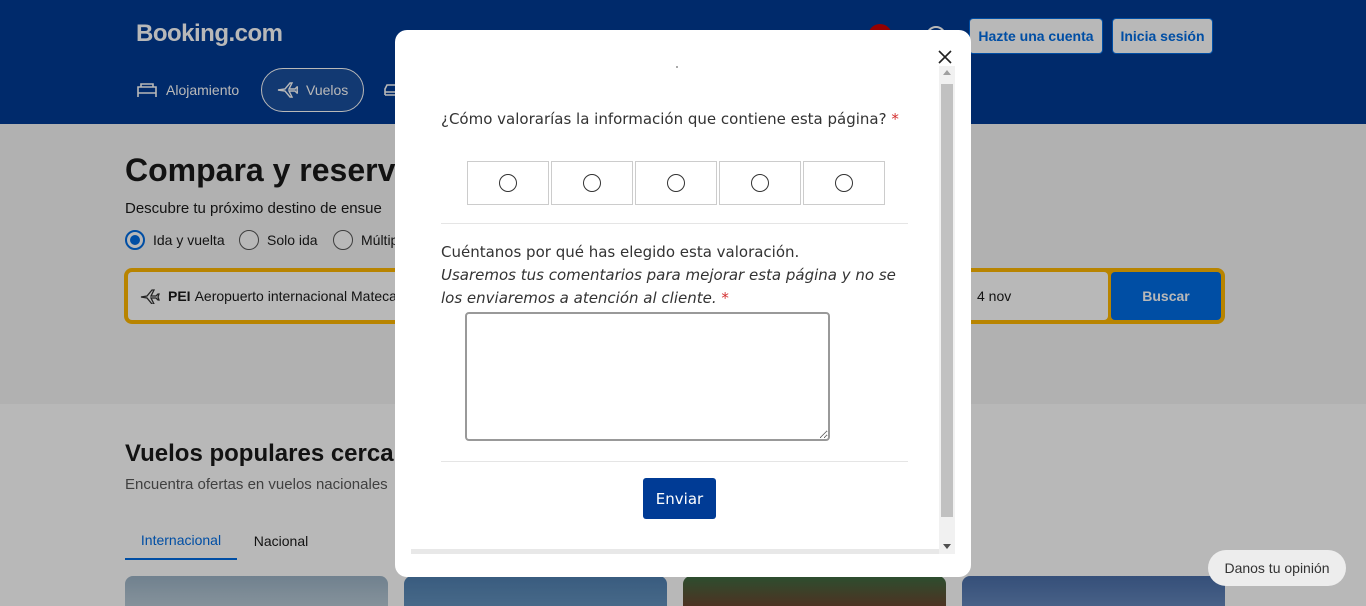 The height and width of the screenshot is (606, 1366). Describe the element at coordinates (679, 498) in the screenshot. I see `send-button: Enviar` at that location.